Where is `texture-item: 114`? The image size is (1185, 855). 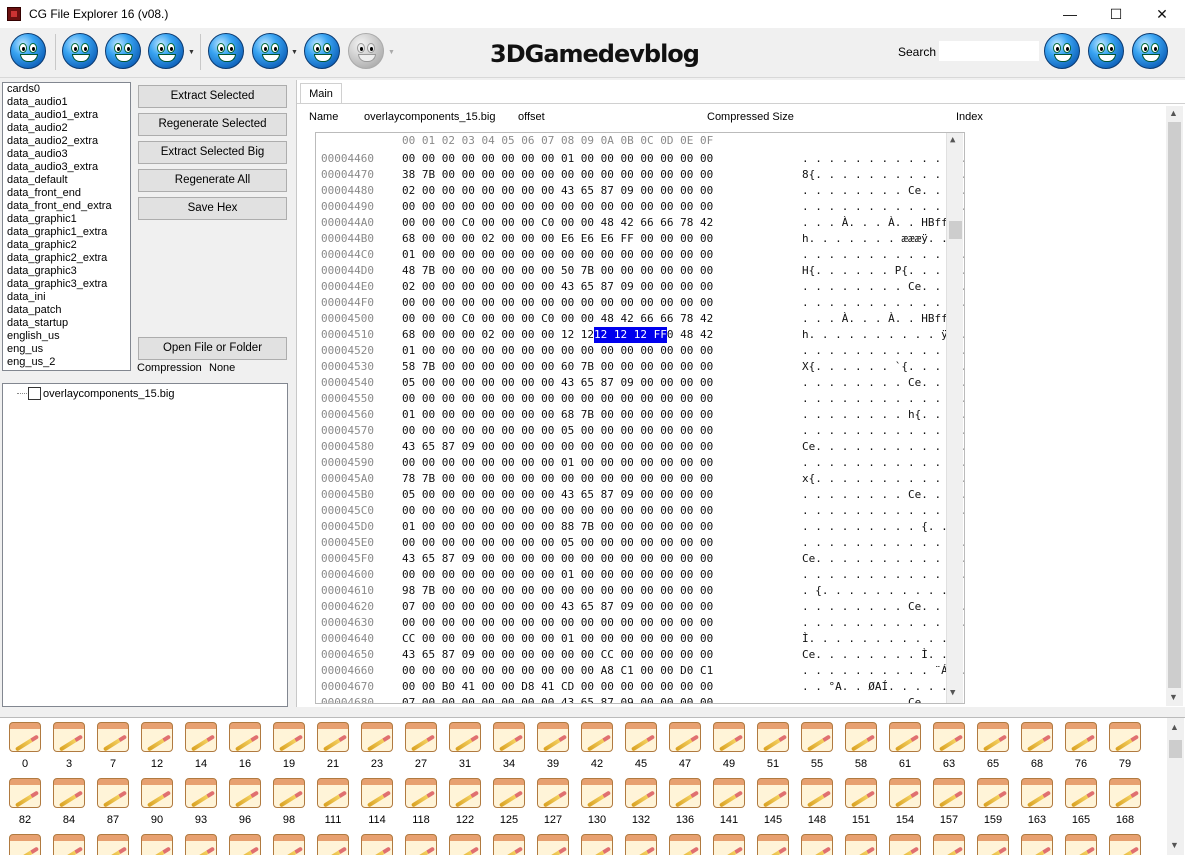 texture-item: 114 is located at coordinates (375, 802).